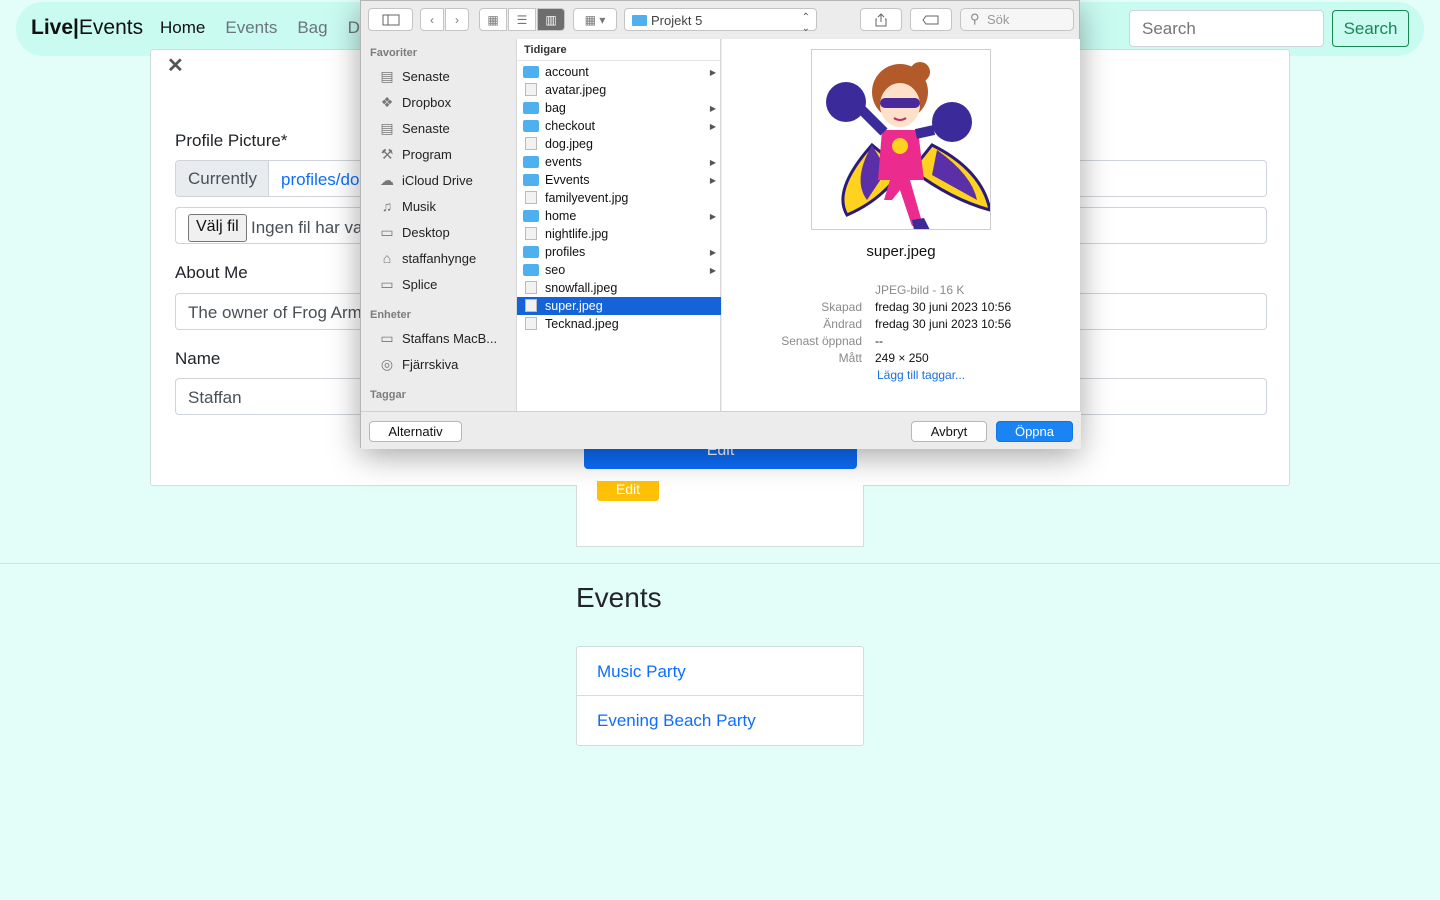 This screenshot has width=1440, height=900. I want to click on sidebar-item-recents: ▤ Senaste, so click(414, 76).